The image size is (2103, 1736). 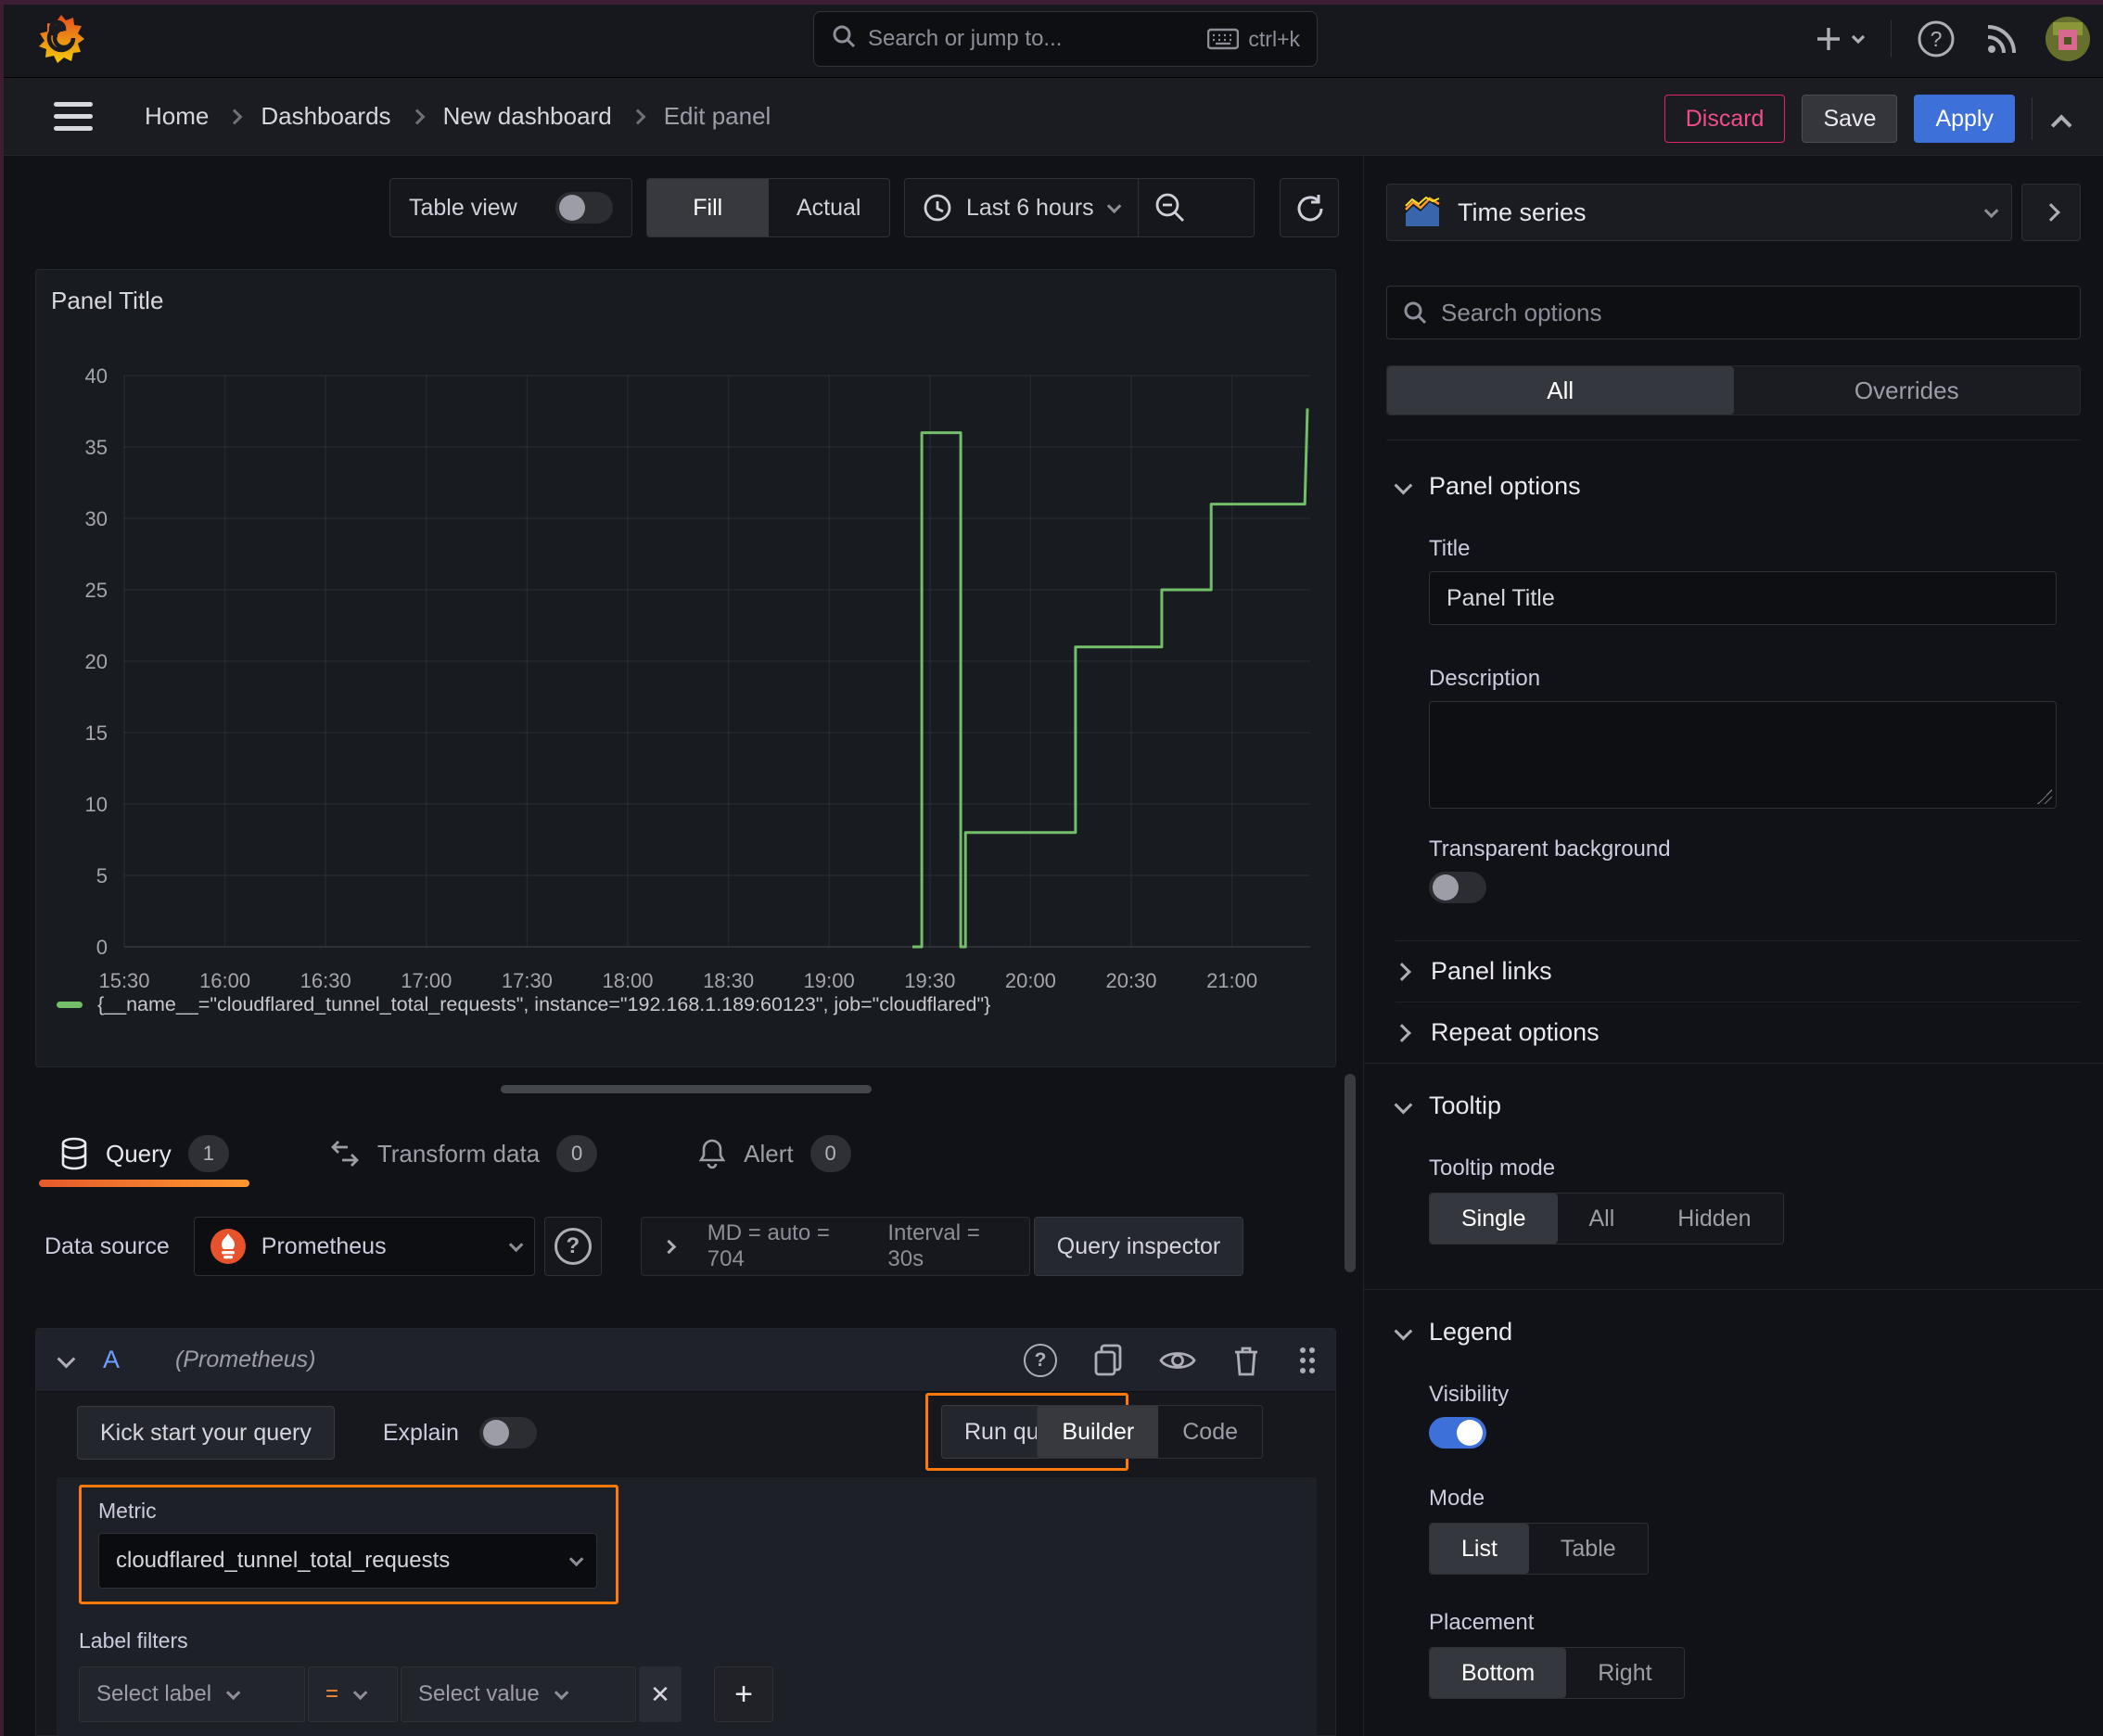 What do you see at coordinates (1246, 1360) in the screenshot?
I see `trash-icon` at bounding box center [1246, 1360].